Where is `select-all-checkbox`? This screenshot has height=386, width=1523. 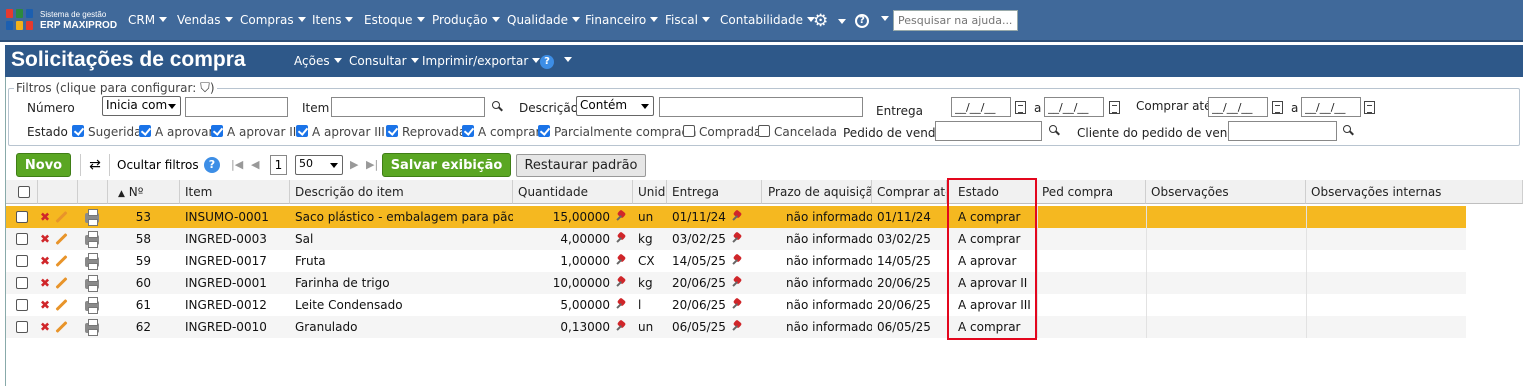
select-all-checkbox is located at coordinates (24, 192).